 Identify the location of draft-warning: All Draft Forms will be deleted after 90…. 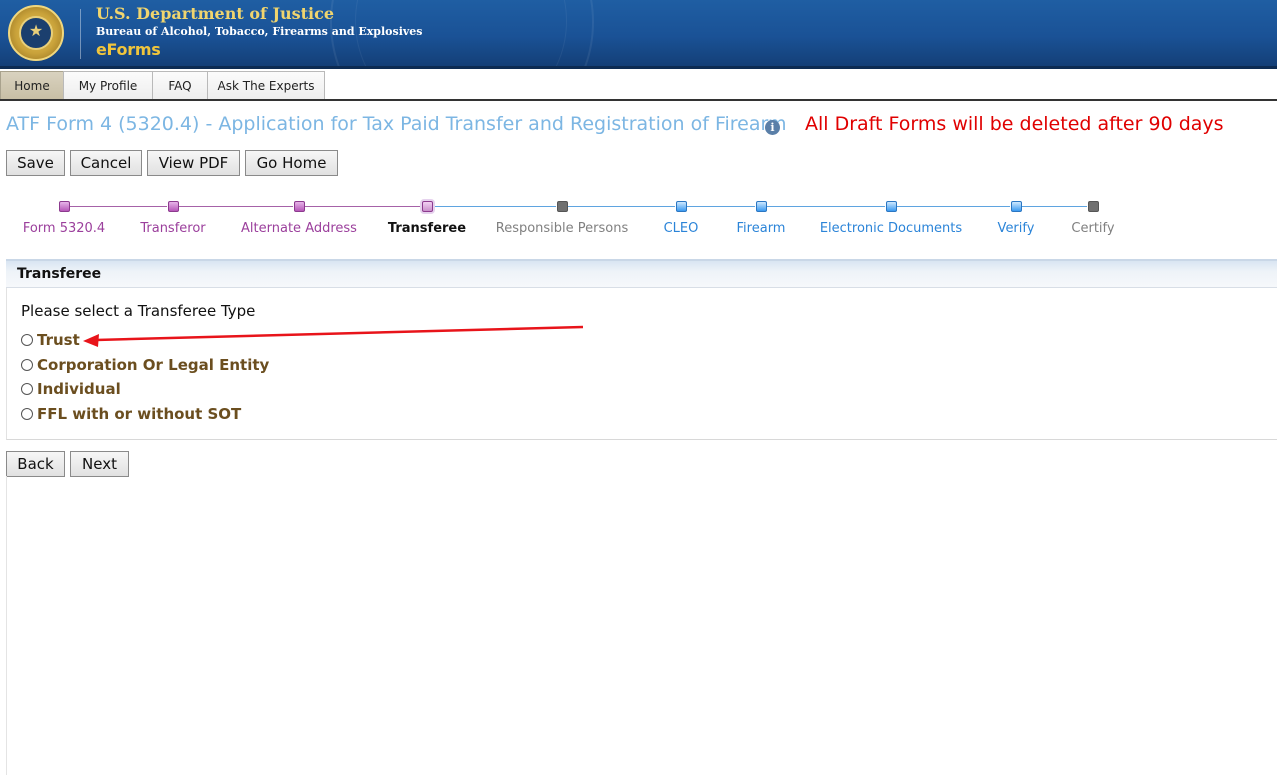
(1014, 124).